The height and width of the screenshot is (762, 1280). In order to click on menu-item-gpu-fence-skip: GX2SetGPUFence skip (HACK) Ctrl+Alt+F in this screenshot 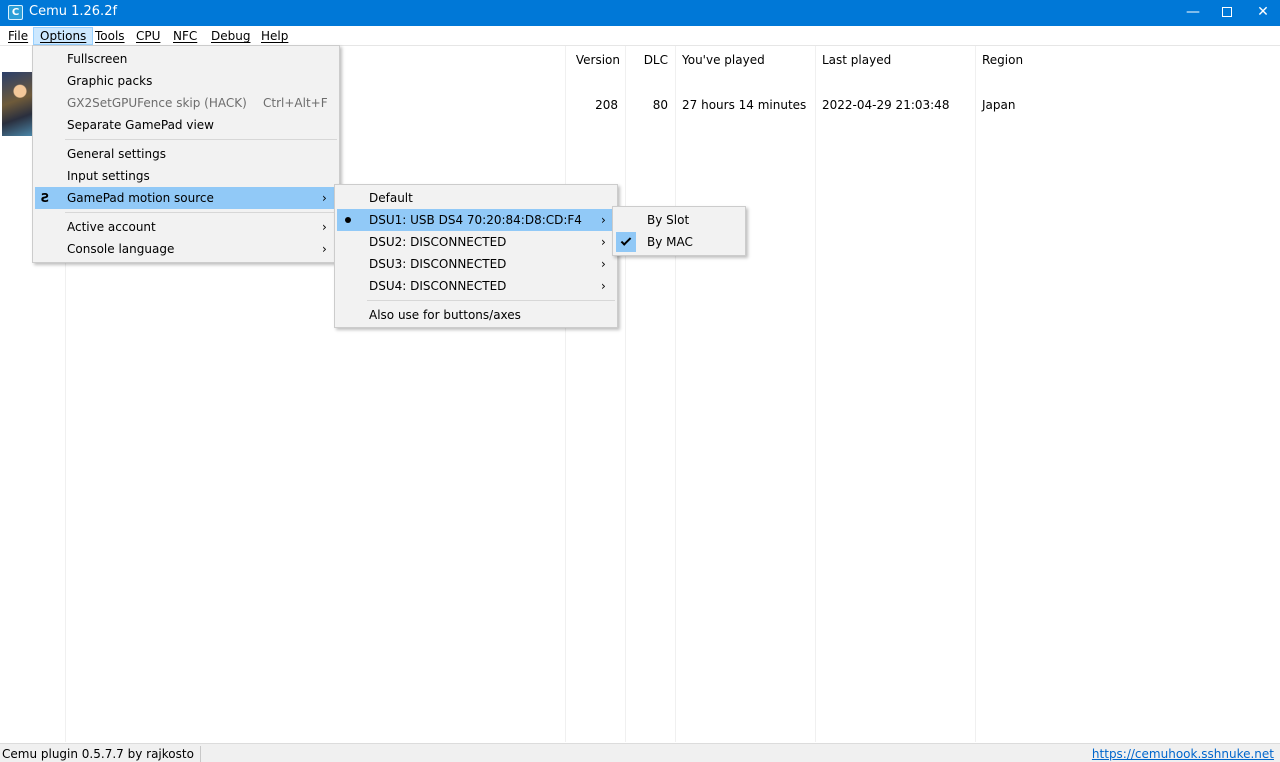, I will do `click(186, 103)`.